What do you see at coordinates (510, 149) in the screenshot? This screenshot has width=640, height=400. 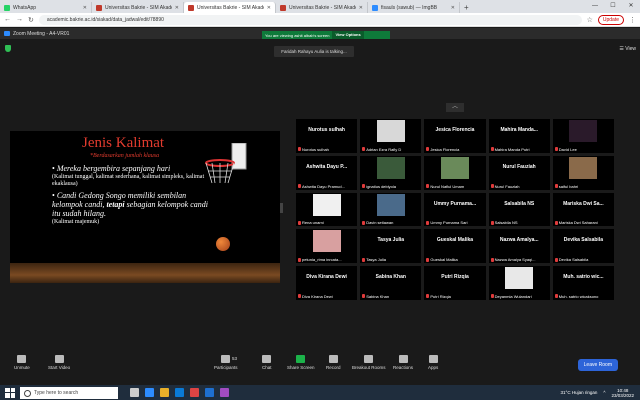 I see `participant-name-label: Mahira Manda Putri` at bounding box center [510, 149].